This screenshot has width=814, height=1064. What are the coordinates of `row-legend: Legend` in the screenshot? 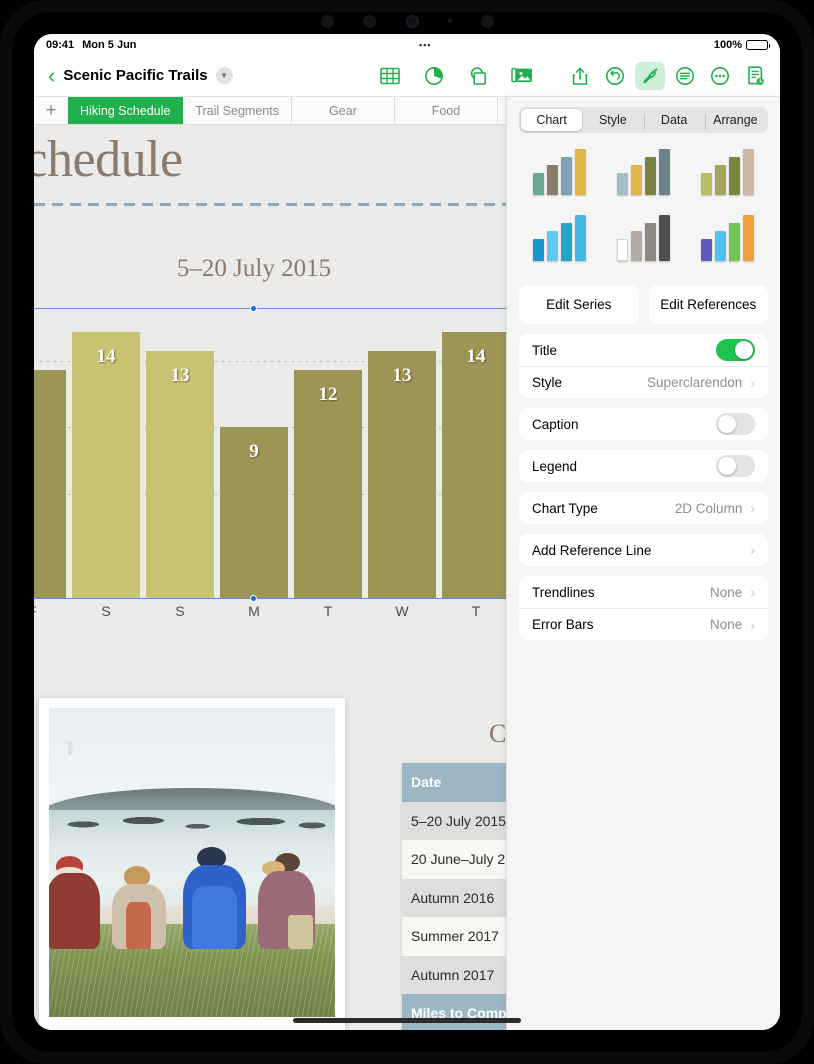 It's located at (643, 466).